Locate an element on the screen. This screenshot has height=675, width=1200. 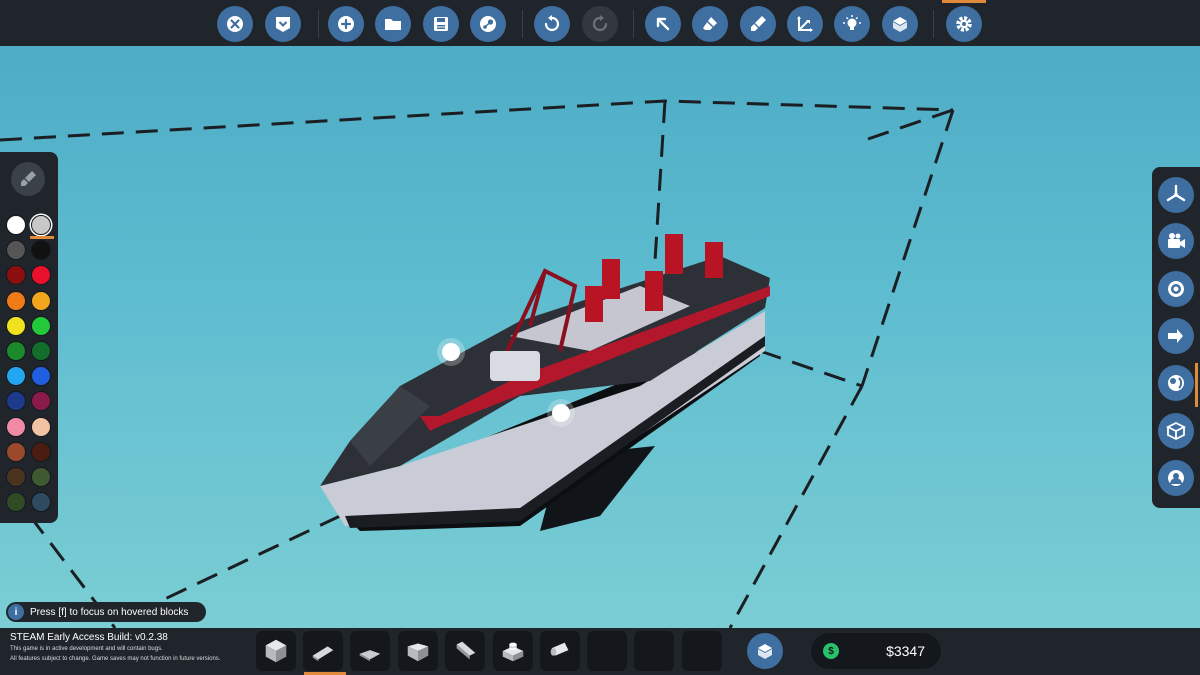
axis-icon is located at coordinates (805, 24).